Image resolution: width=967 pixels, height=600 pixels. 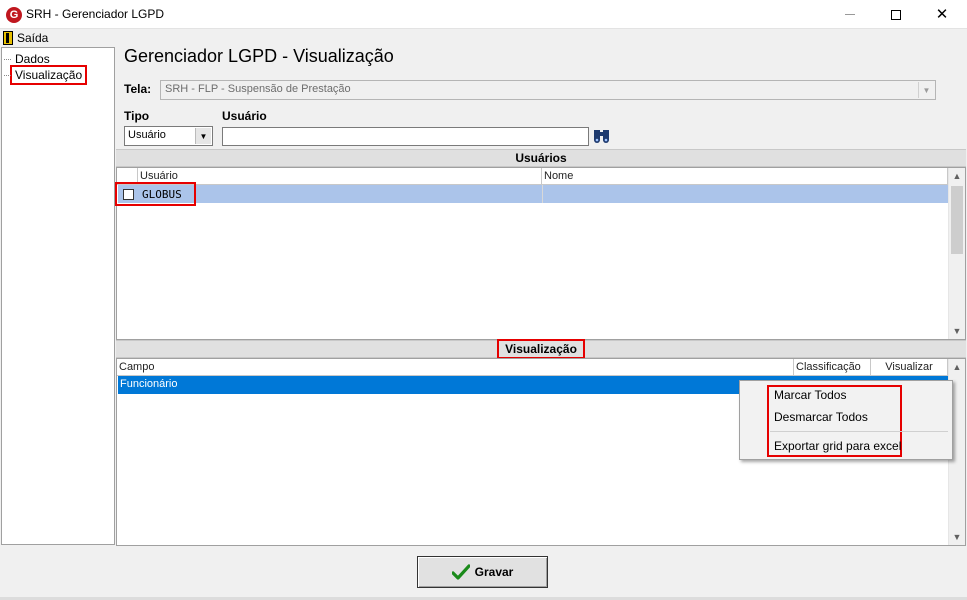 What do you see at coordinates (127, 176) in the screenshot?
I see `grid-header-select` at bounding box center [127, 176].